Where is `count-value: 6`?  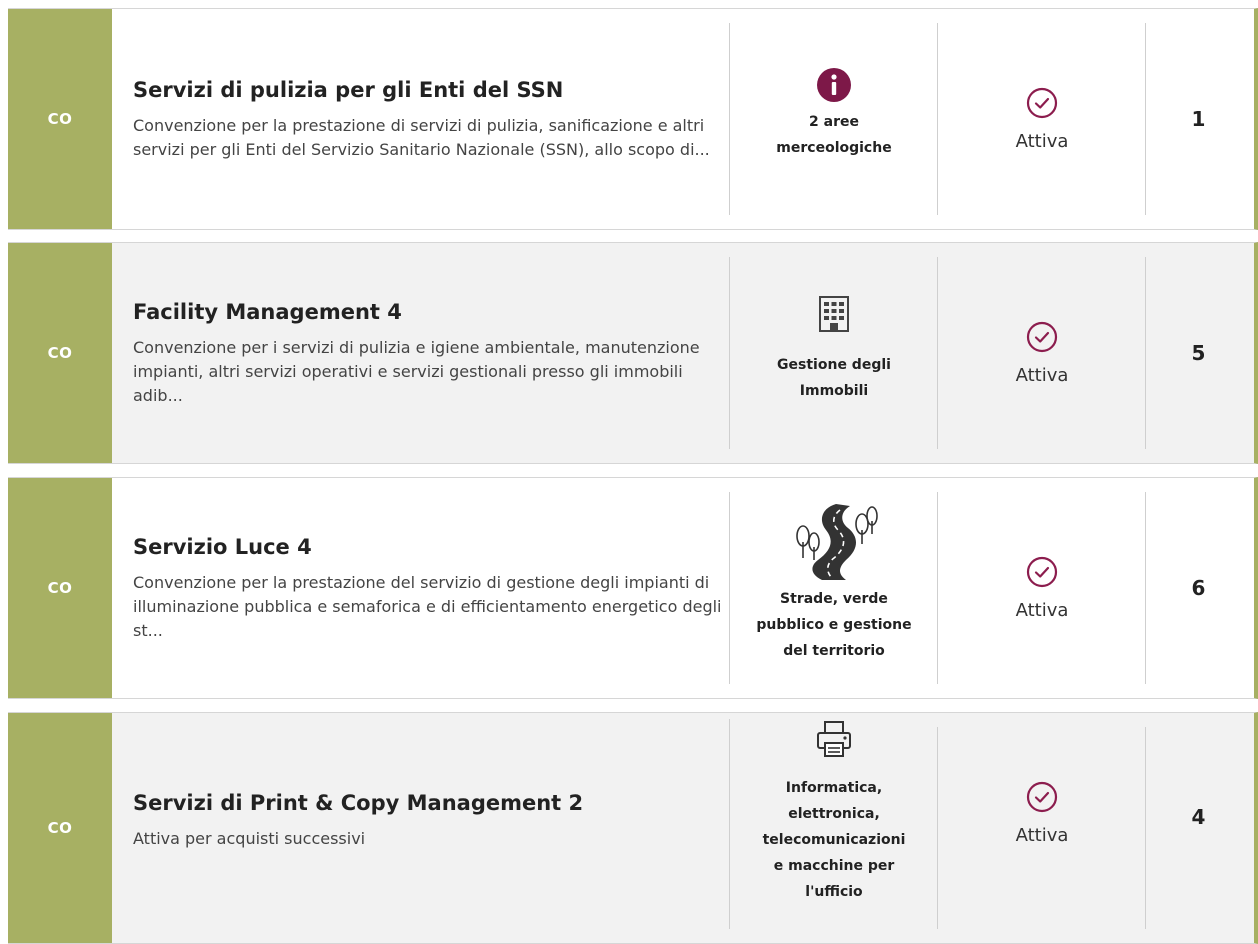 count-value: 6 is located at coordinates (1198, 588).